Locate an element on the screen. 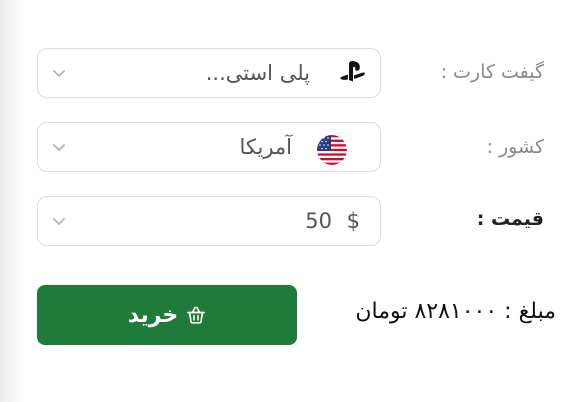 The height and width of the screenshot is (402, 588). buy-button-label: خرید is located at coordinates (153, 315).